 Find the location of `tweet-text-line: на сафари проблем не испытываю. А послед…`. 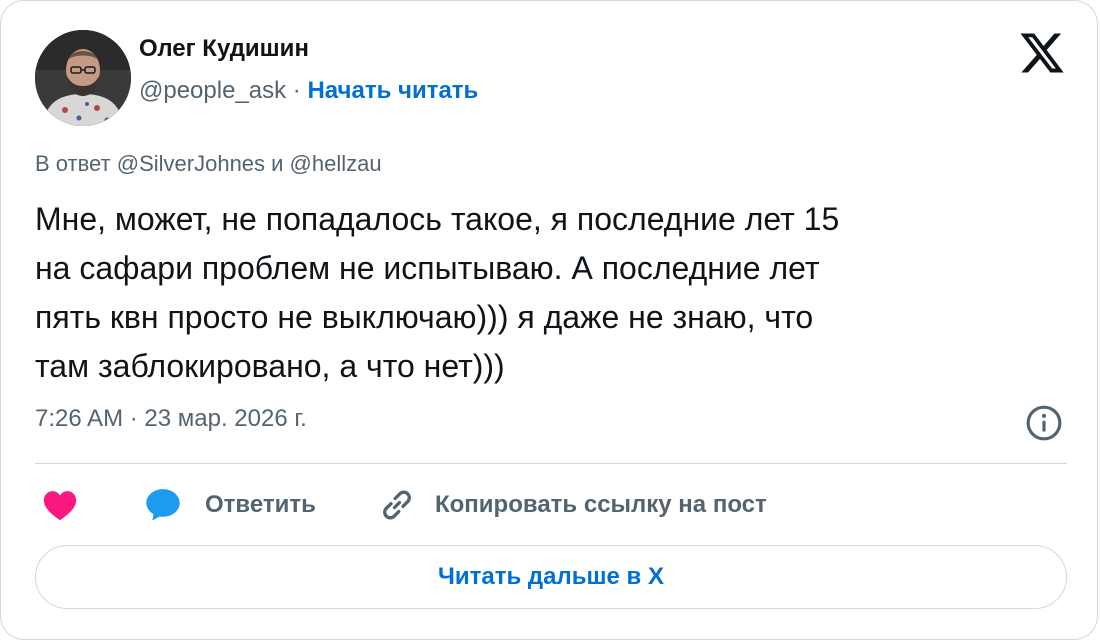

tweet-text-line: на сафари проблем не испытываю. А послед… is located at coordinates (427, 268).